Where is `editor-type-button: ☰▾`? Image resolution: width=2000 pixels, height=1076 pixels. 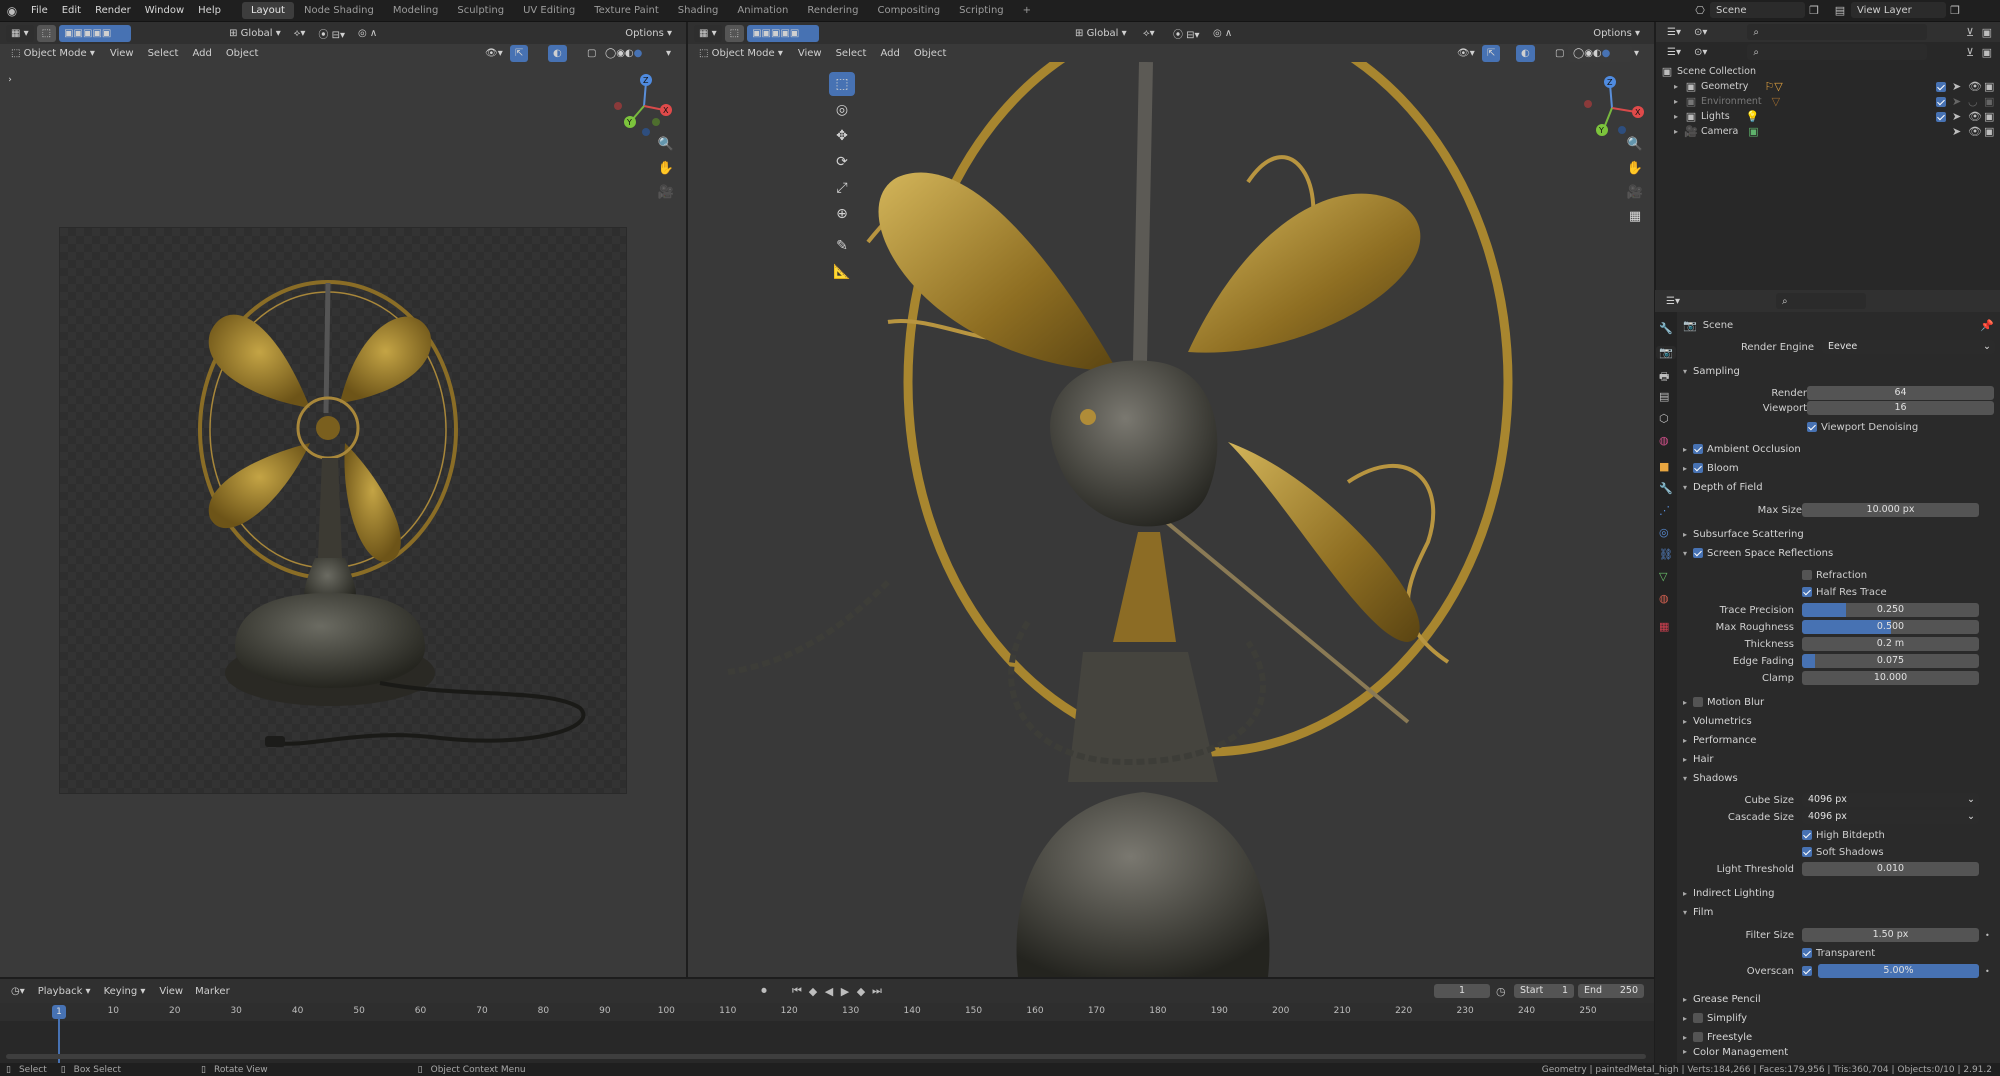 editor-type-button: ☰▾ is located at coordinates (1674, 32).